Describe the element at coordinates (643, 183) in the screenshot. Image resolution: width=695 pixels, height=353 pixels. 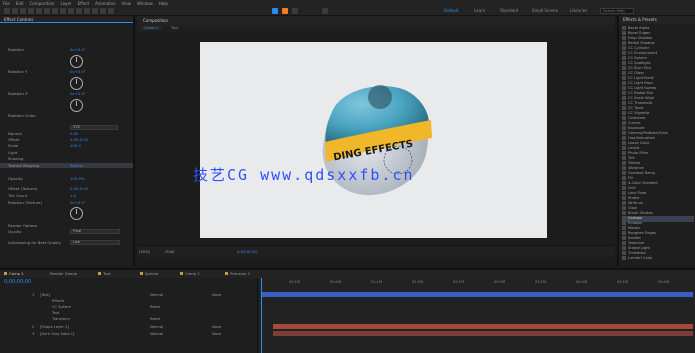
I see `effect-item-label: 4-Color Gradient` at that location.